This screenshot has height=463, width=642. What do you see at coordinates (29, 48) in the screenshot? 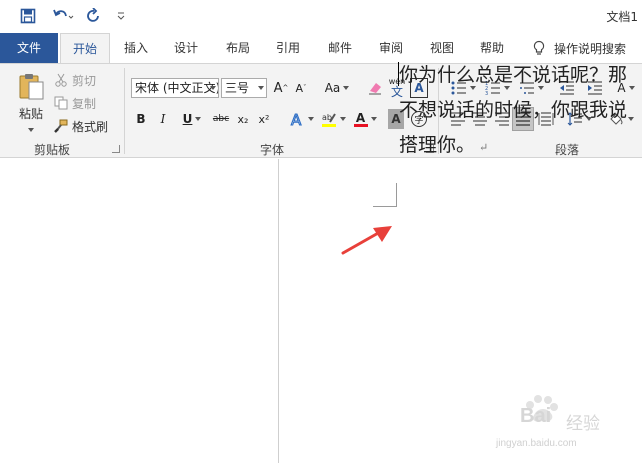
I see `tab-file: 文件` at bounding box center [29, 48].